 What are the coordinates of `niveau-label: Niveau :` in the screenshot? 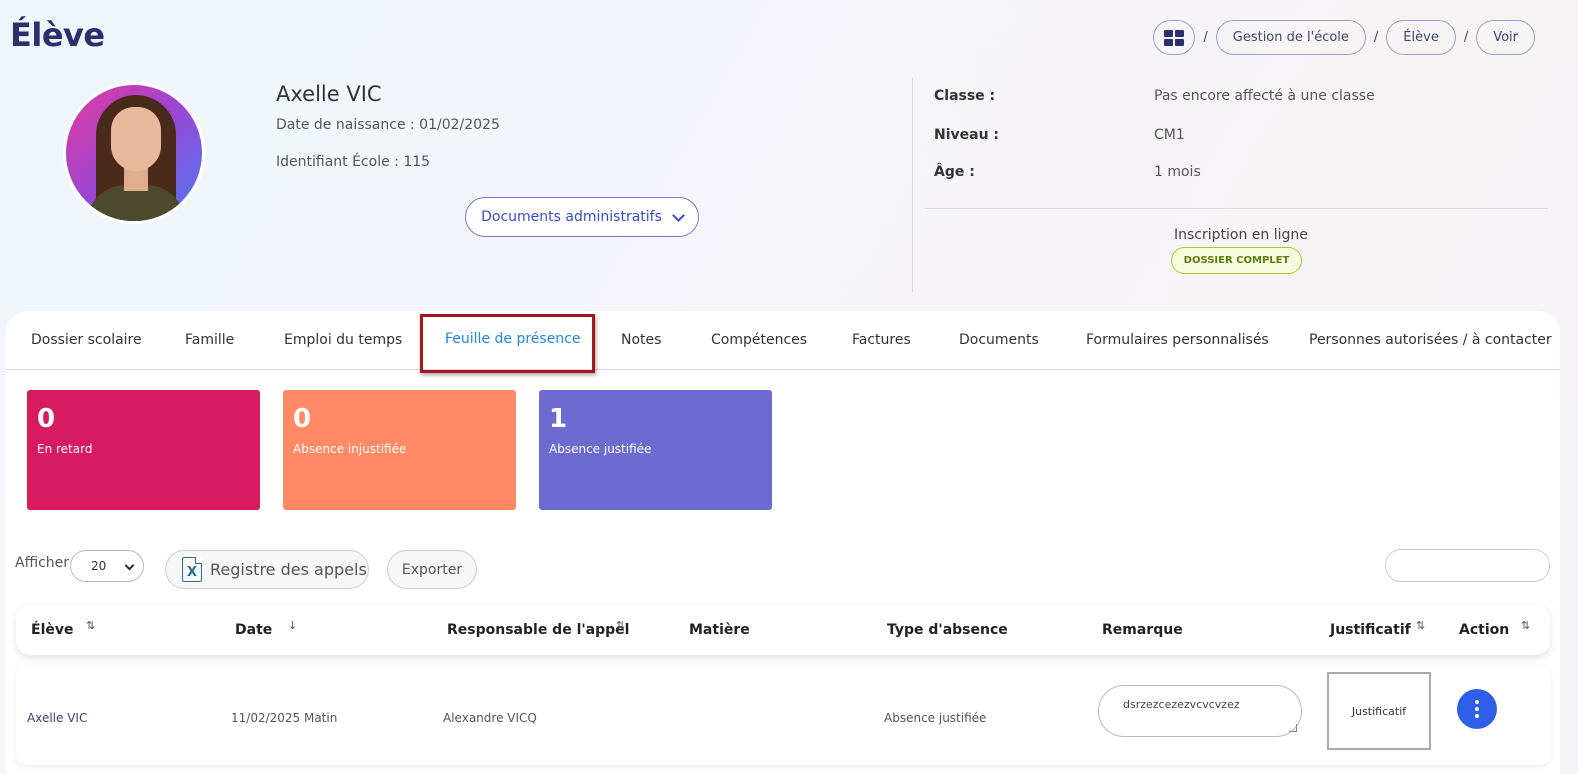 It's located at (967, 135).